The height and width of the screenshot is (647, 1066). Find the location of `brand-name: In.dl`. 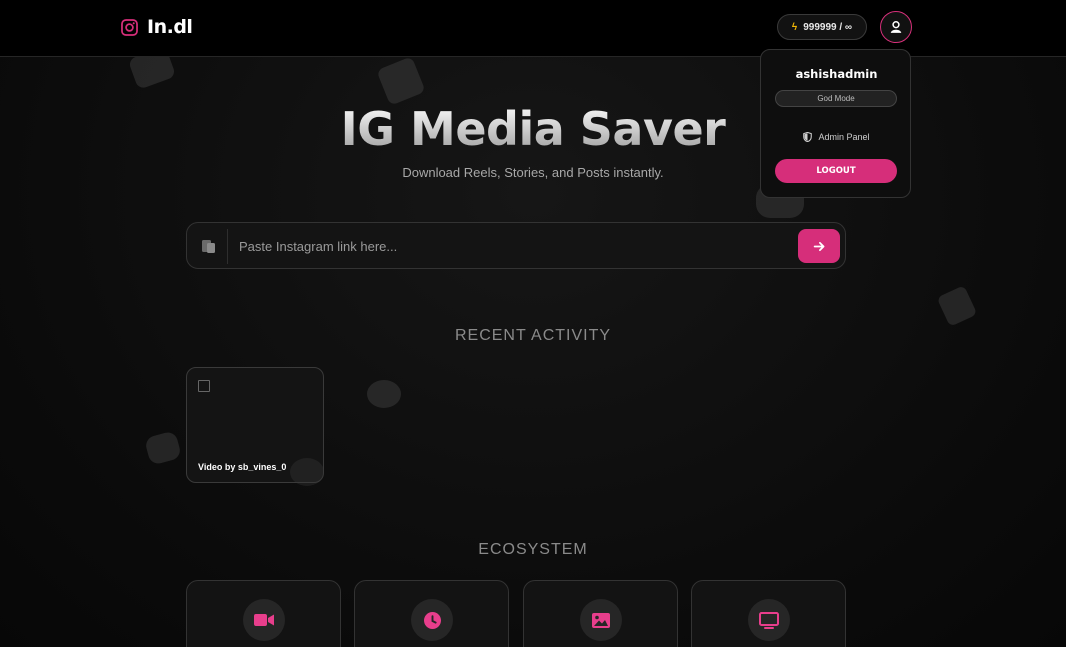

brand-name: In.dl is located at coordinates (170, 27).